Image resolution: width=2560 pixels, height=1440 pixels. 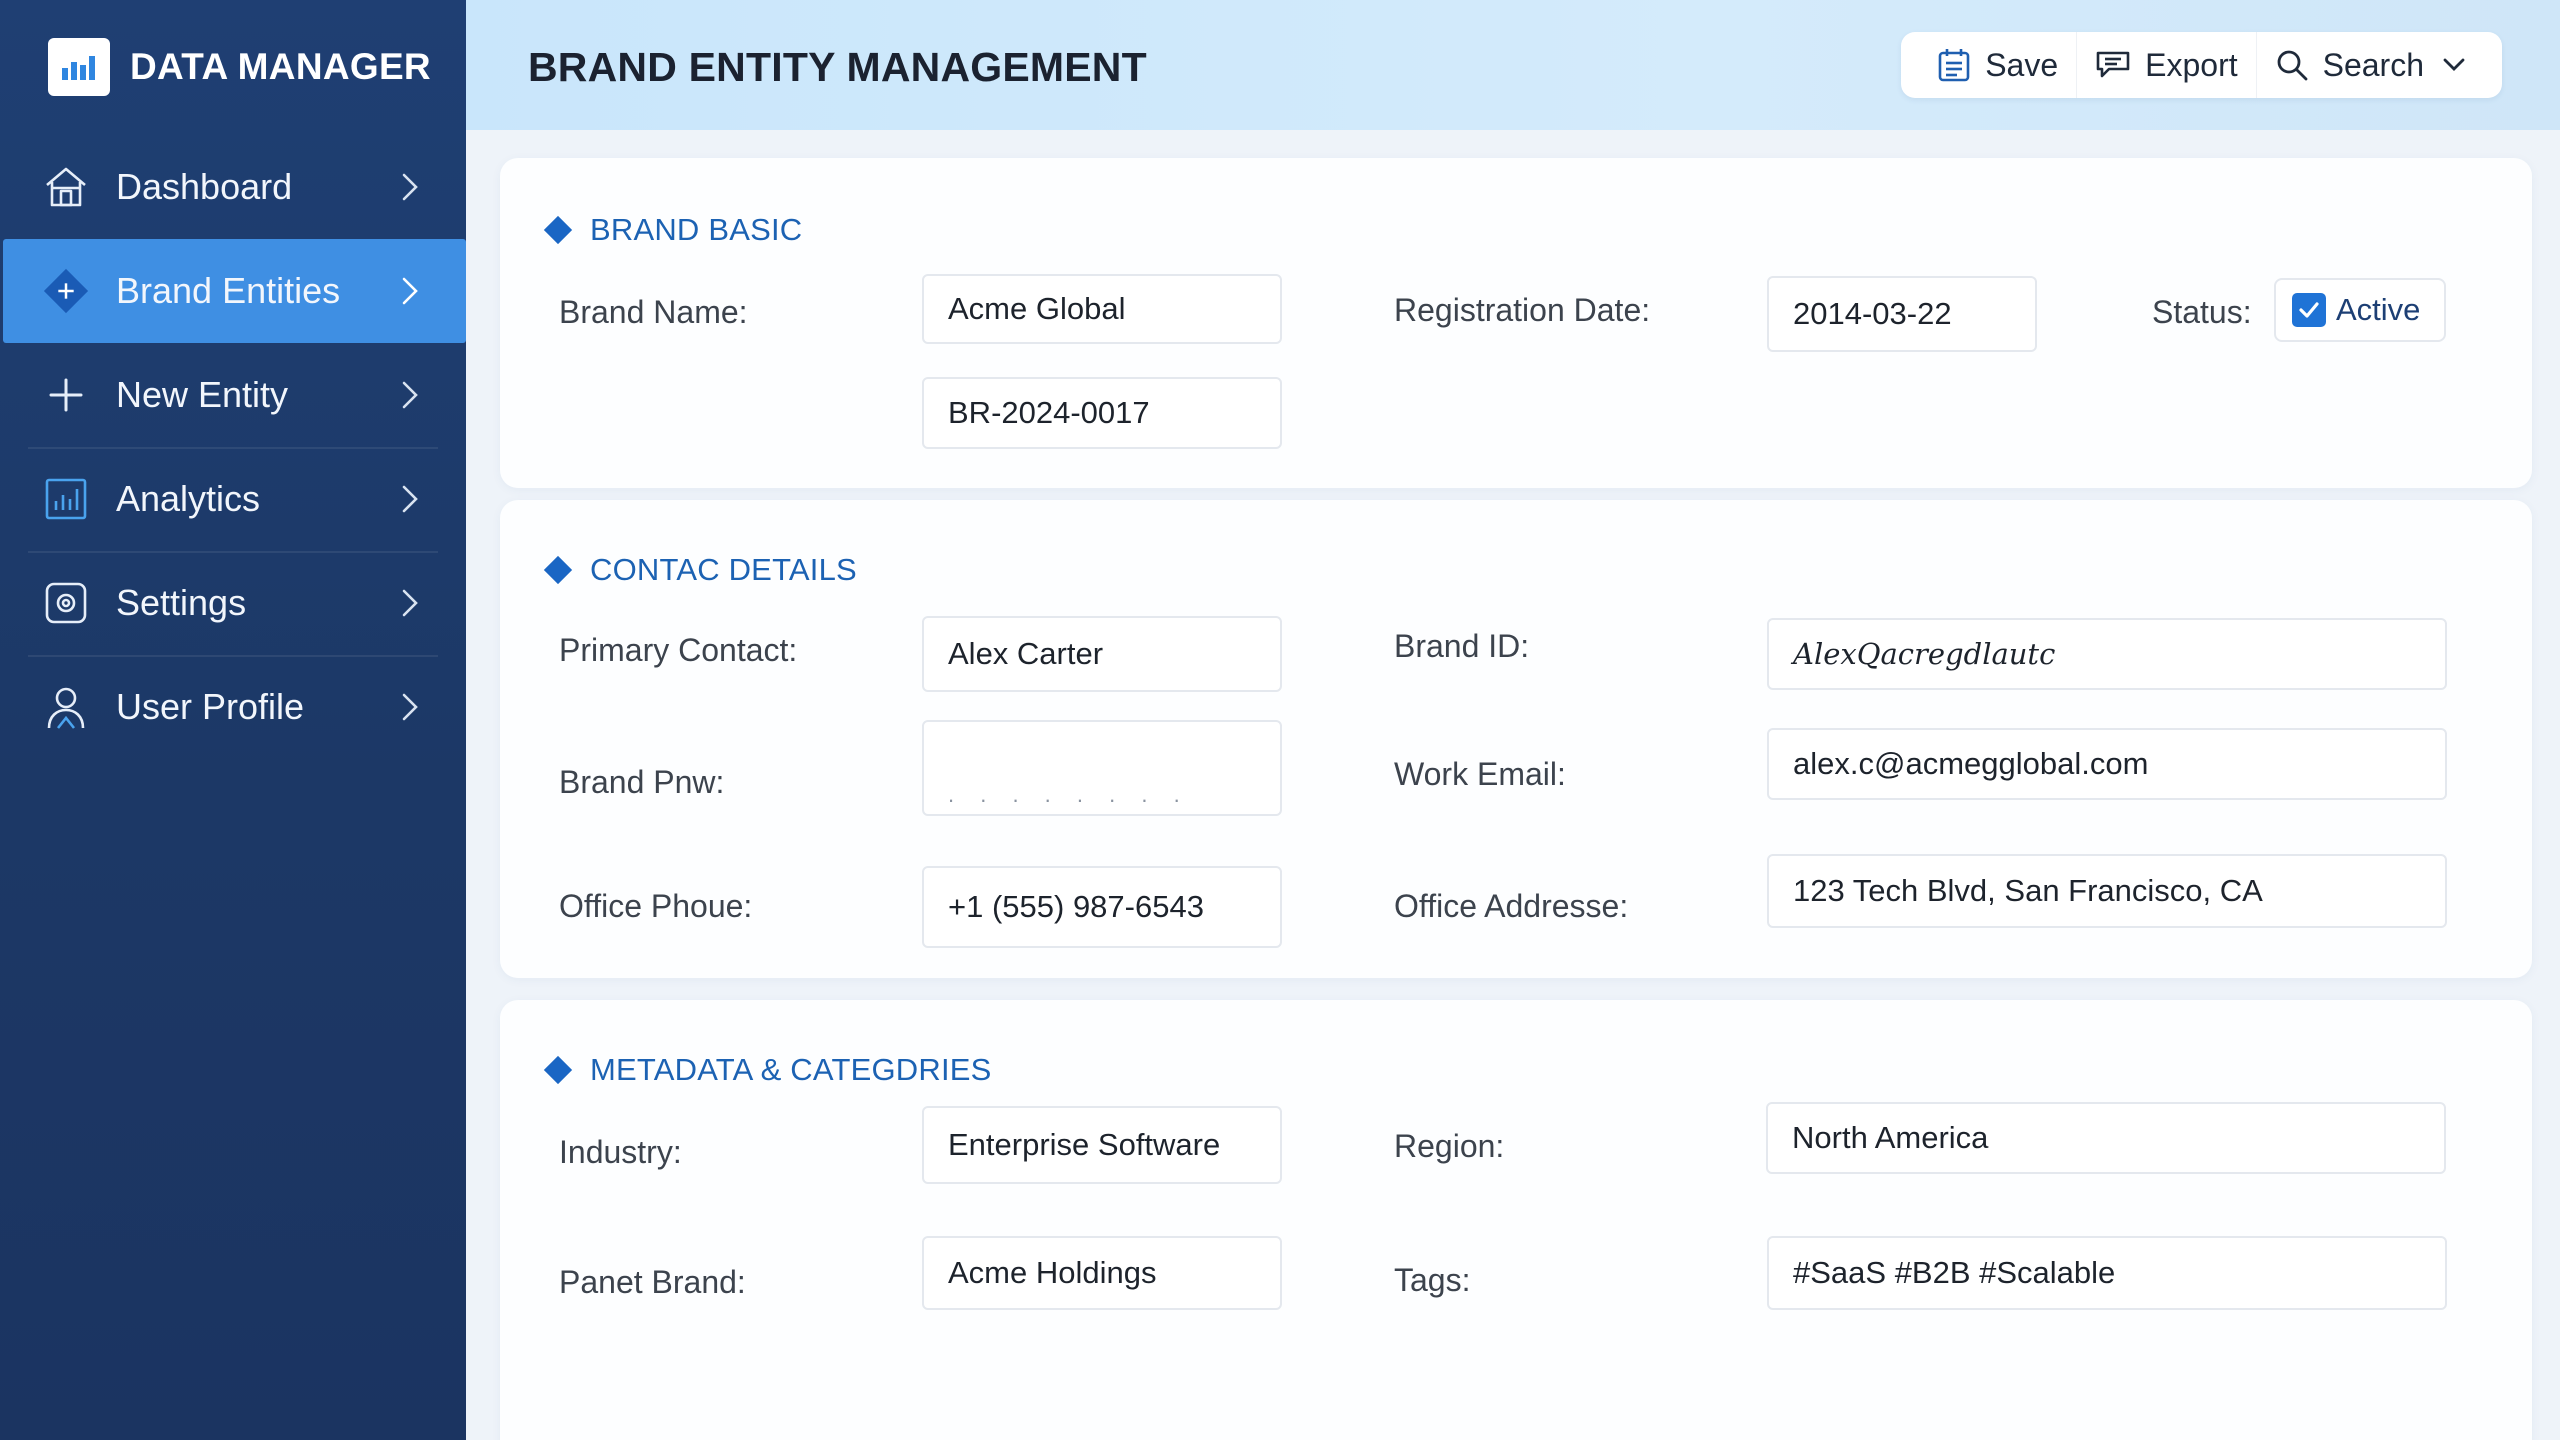 I want to click on office-address-label: Office Addresse:, so click(x=1511, y=906).